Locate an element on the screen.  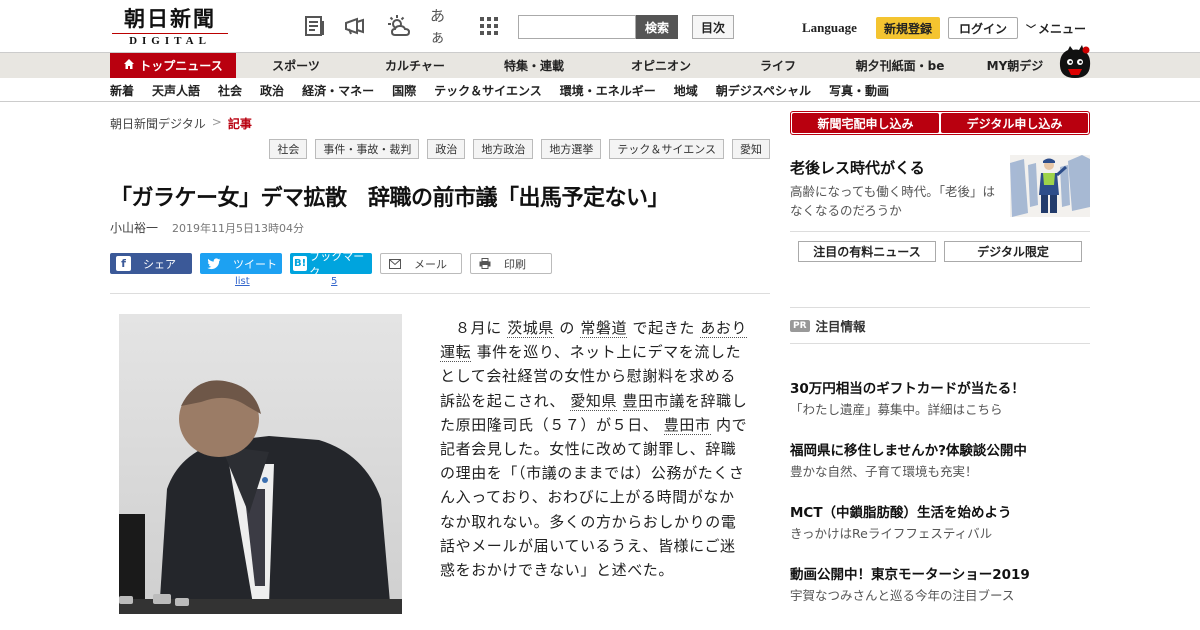
weather-icon is located at coordinates (399, 26).